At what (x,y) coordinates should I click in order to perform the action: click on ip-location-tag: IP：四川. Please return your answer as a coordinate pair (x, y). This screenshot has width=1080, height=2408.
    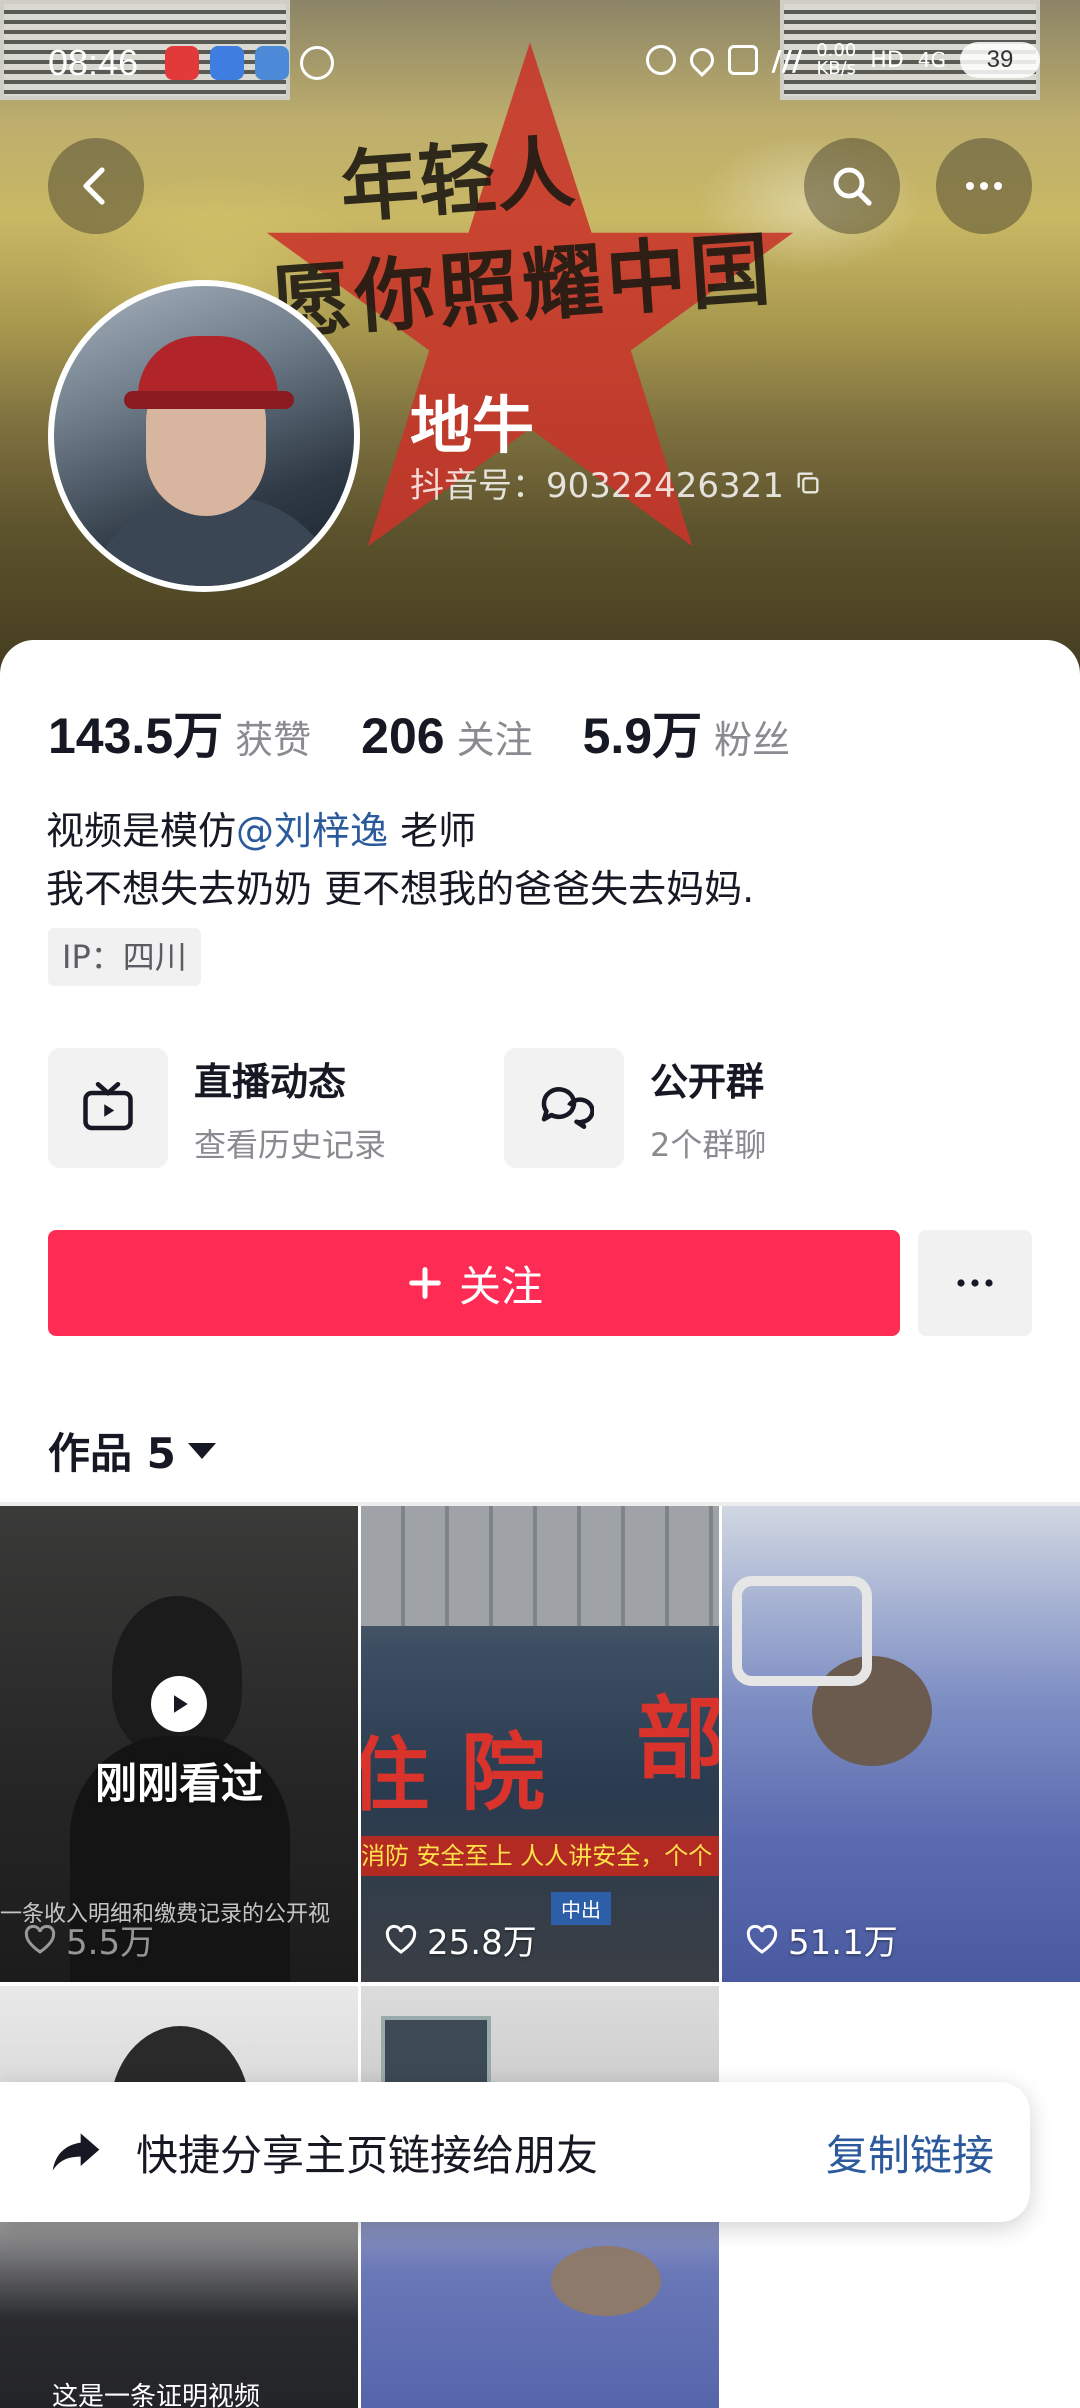
    Looking at the image, I should click on (124, 957).